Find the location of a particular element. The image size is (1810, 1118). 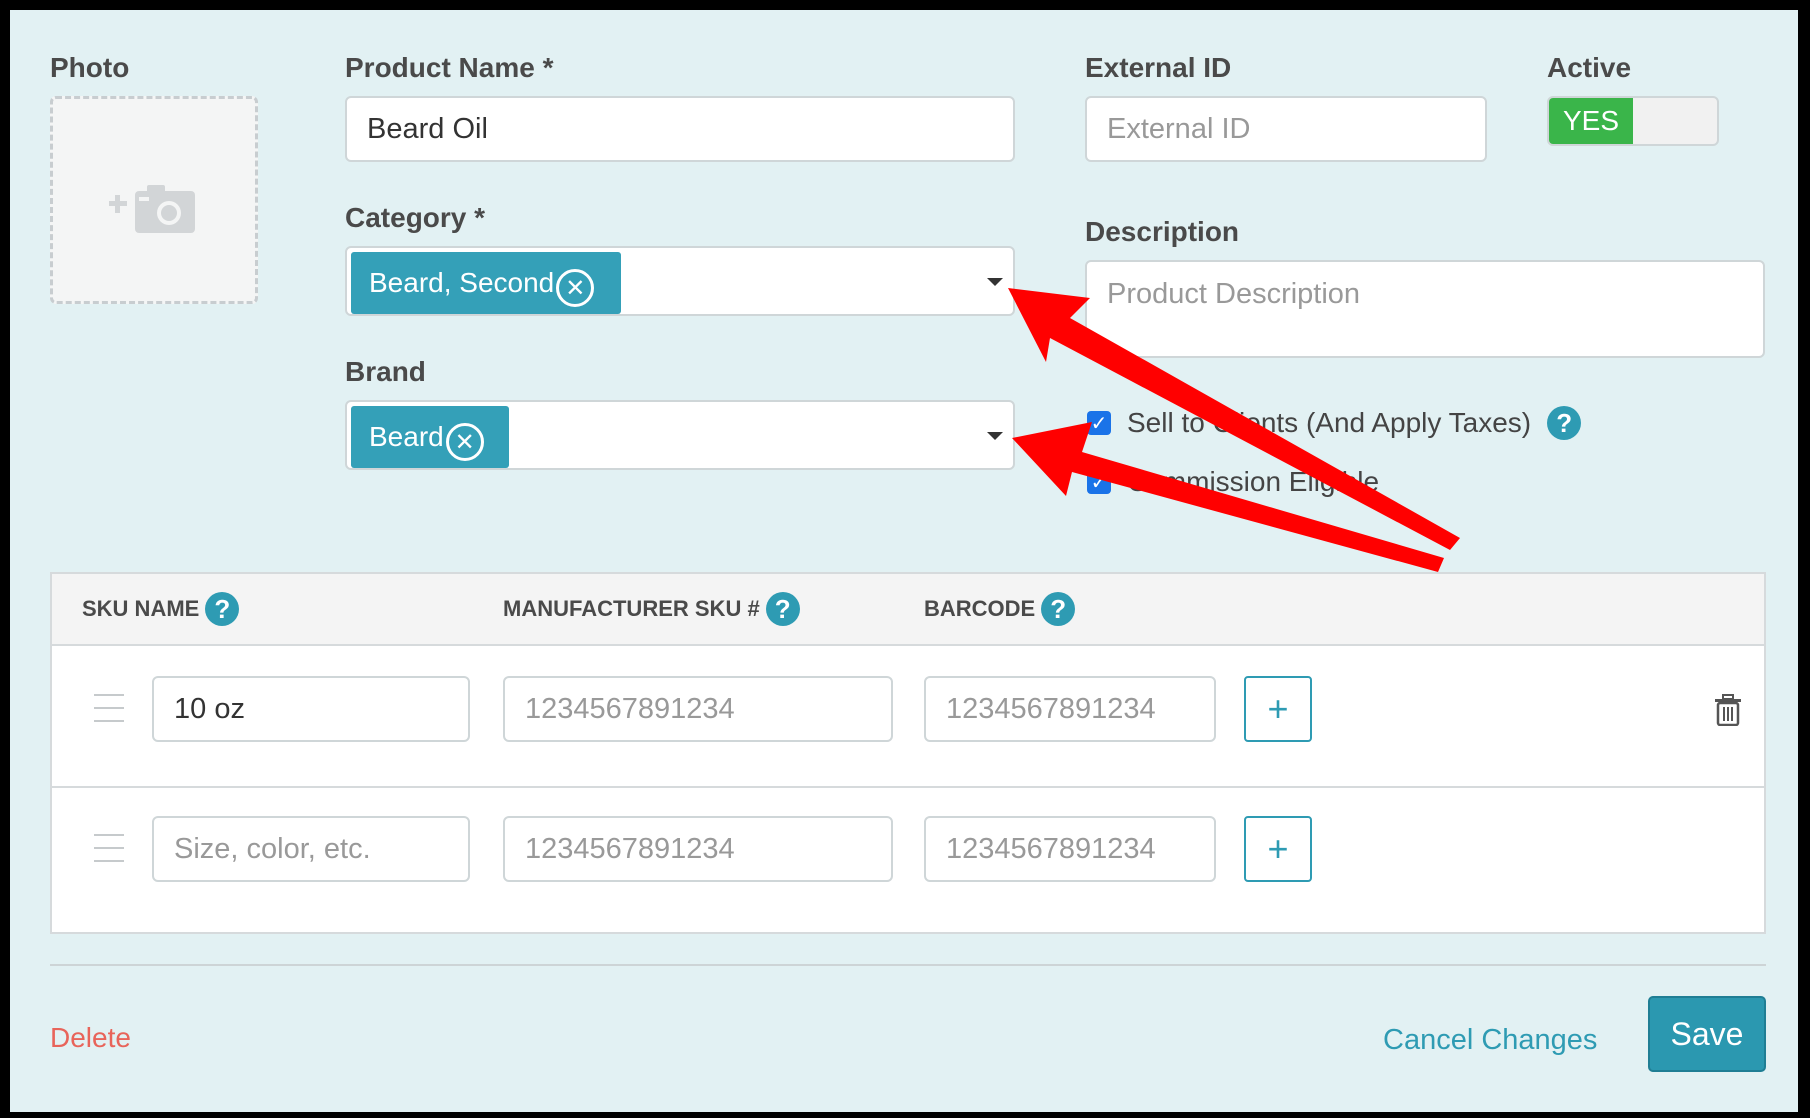

commission-label: Commission Eligible is located at coordinates (1253, 481).